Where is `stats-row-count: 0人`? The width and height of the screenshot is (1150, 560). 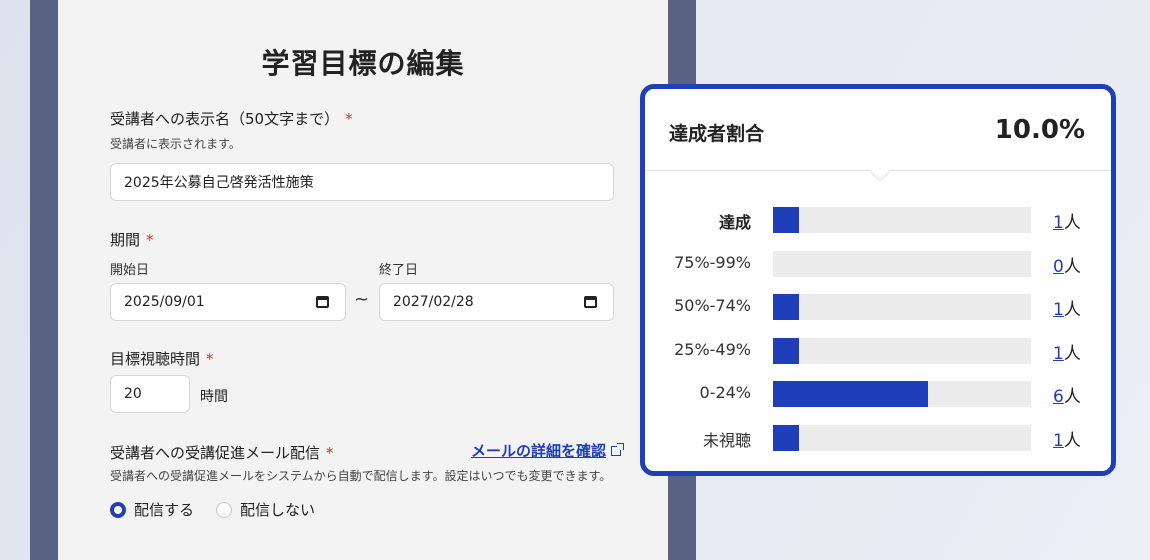 stats-row-count: 0人 is located at coordinates (1067, 264).